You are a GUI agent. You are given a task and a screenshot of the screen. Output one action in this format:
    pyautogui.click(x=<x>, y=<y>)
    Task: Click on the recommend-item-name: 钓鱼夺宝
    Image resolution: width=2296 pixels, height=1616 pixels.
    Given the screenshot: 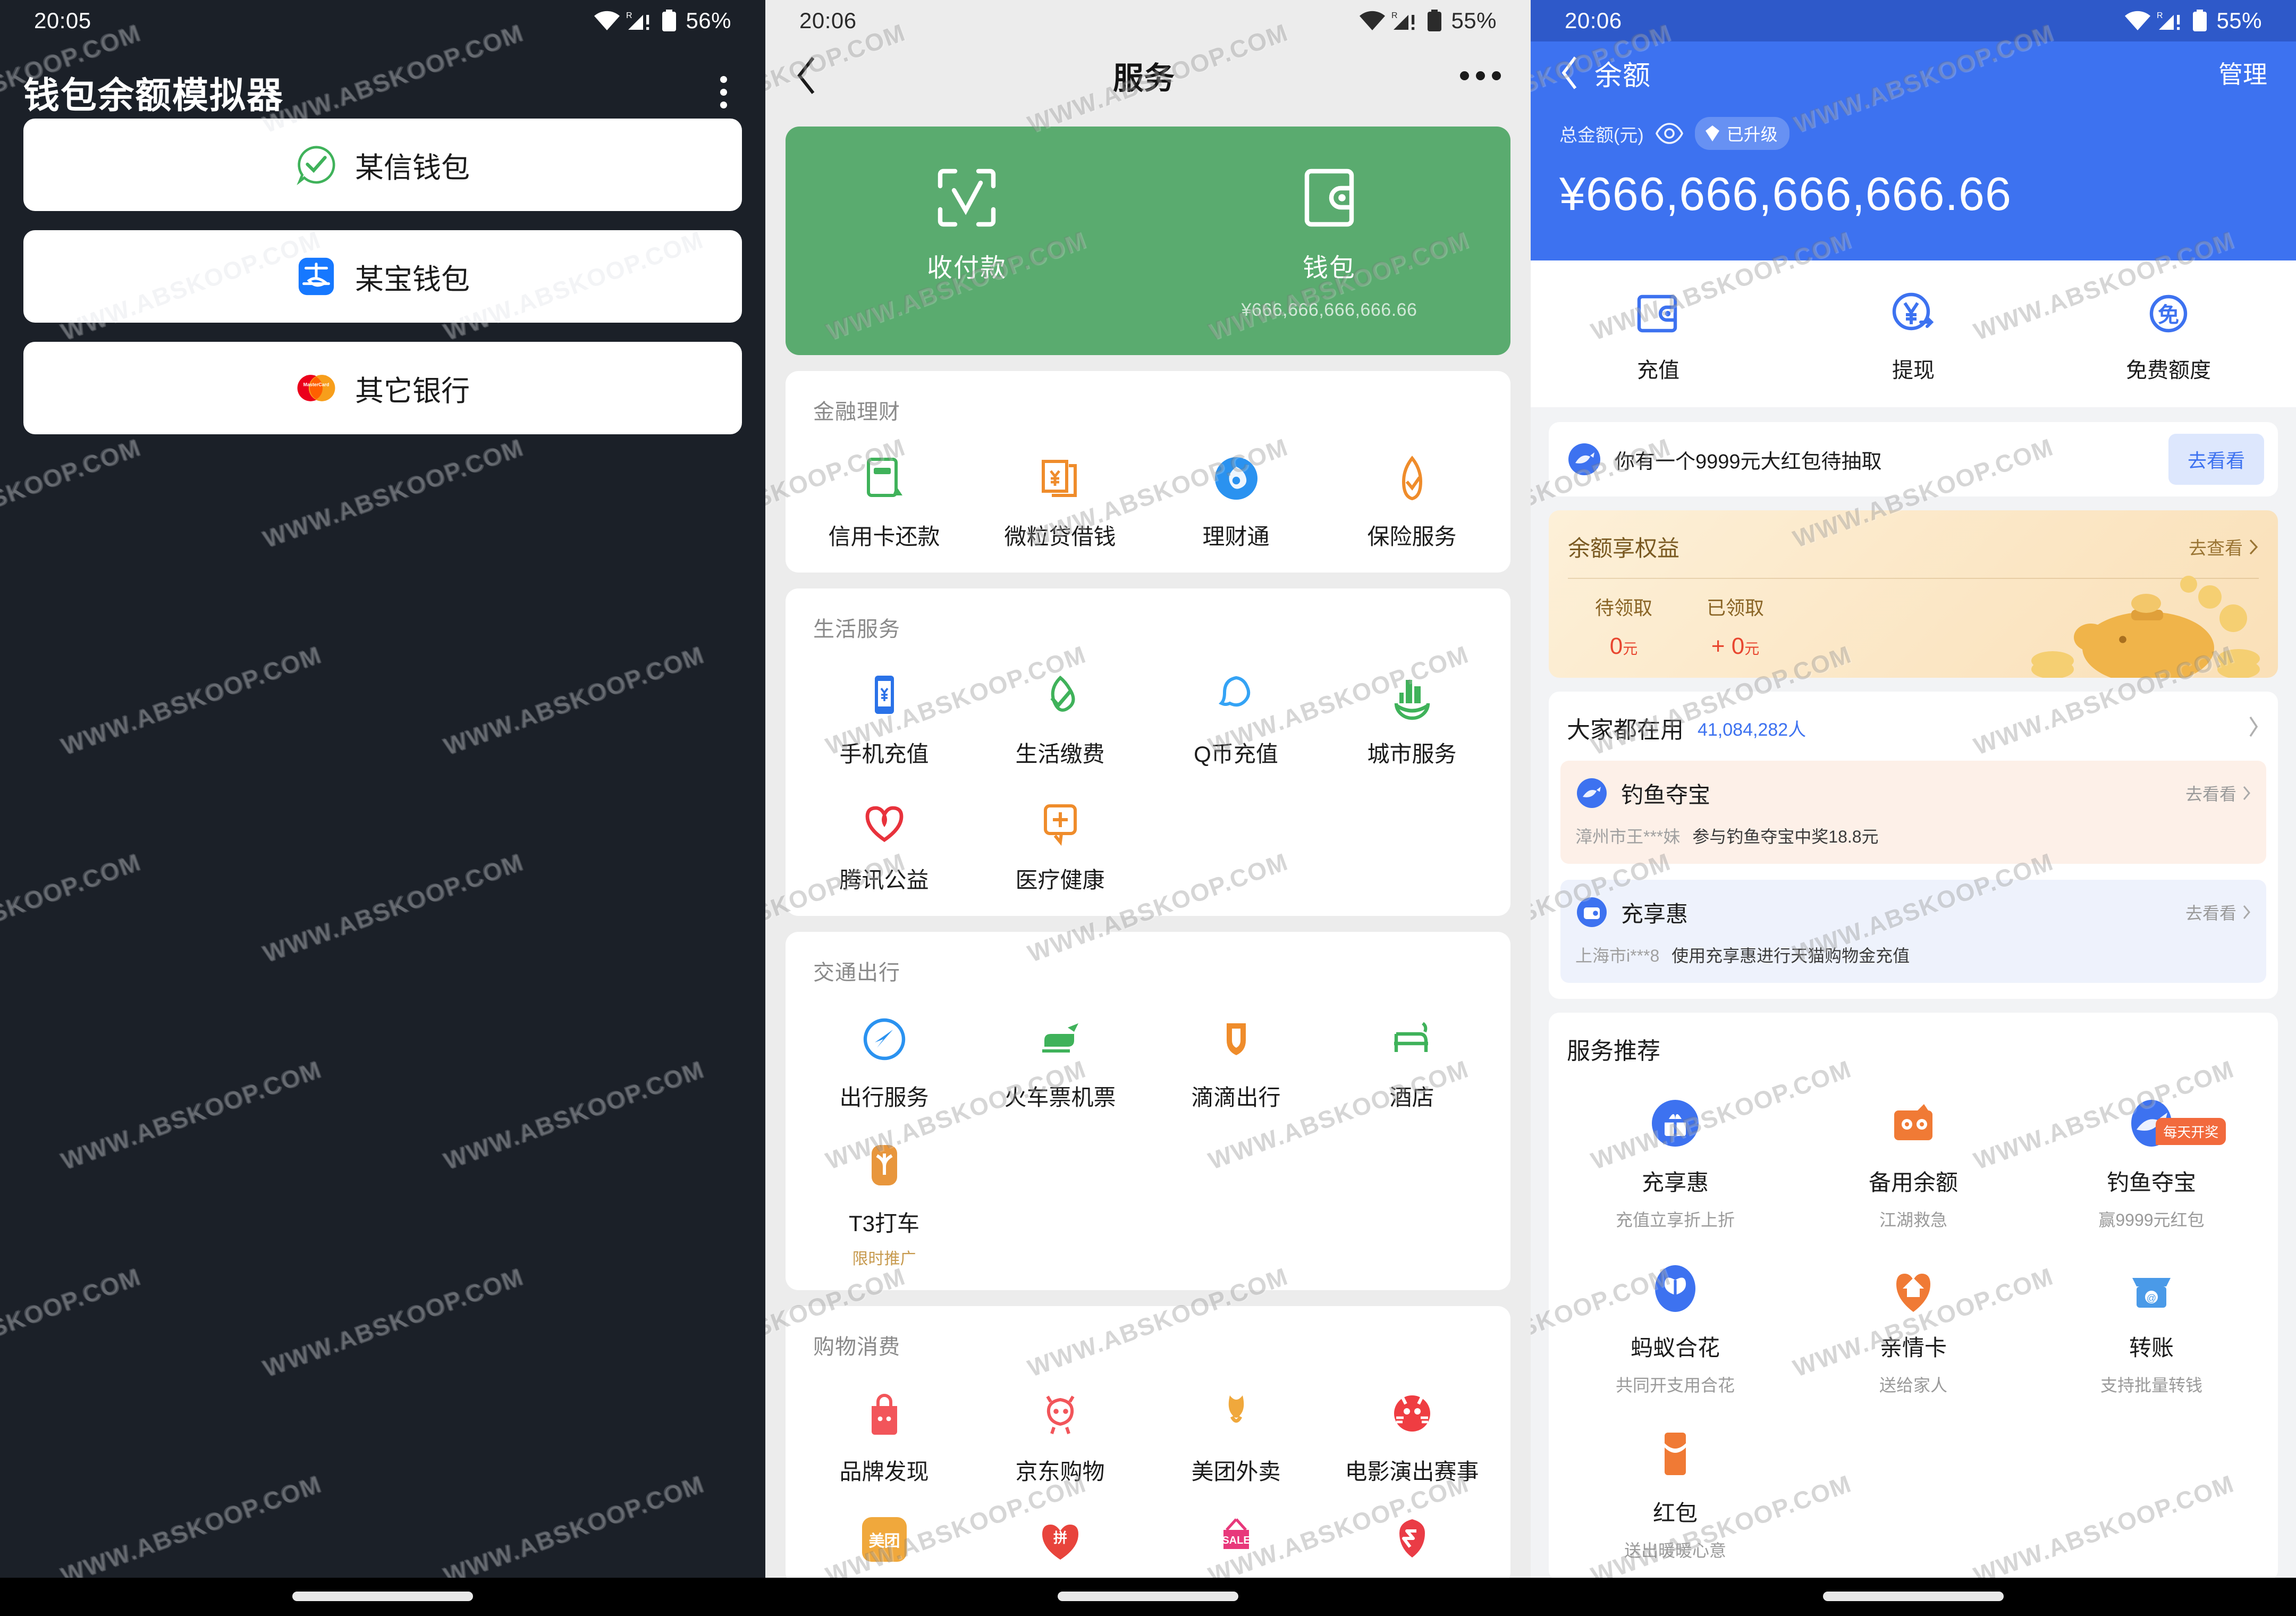 What is the action you would take?
    pyautogui.click(x=2151, y=1182)
    